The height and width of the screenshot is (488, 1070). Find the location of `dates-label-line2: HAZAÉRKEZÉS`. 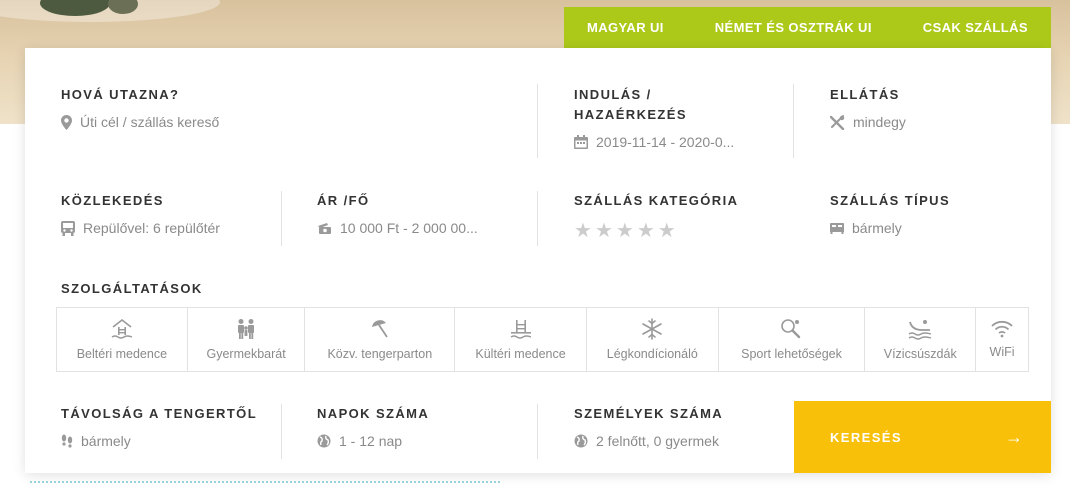

dates-label-line2: HAZAÉRKEZÉS is located at coordinates (630, 114).